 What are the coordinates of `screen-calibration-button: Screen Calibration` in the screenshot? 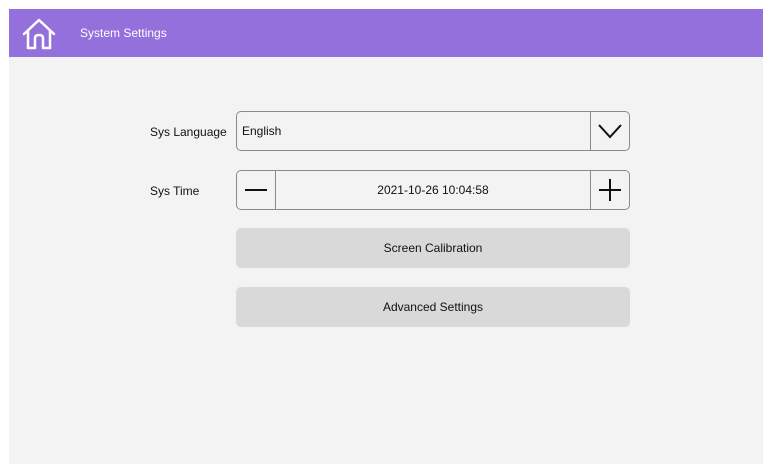 It's located at (433, 248).